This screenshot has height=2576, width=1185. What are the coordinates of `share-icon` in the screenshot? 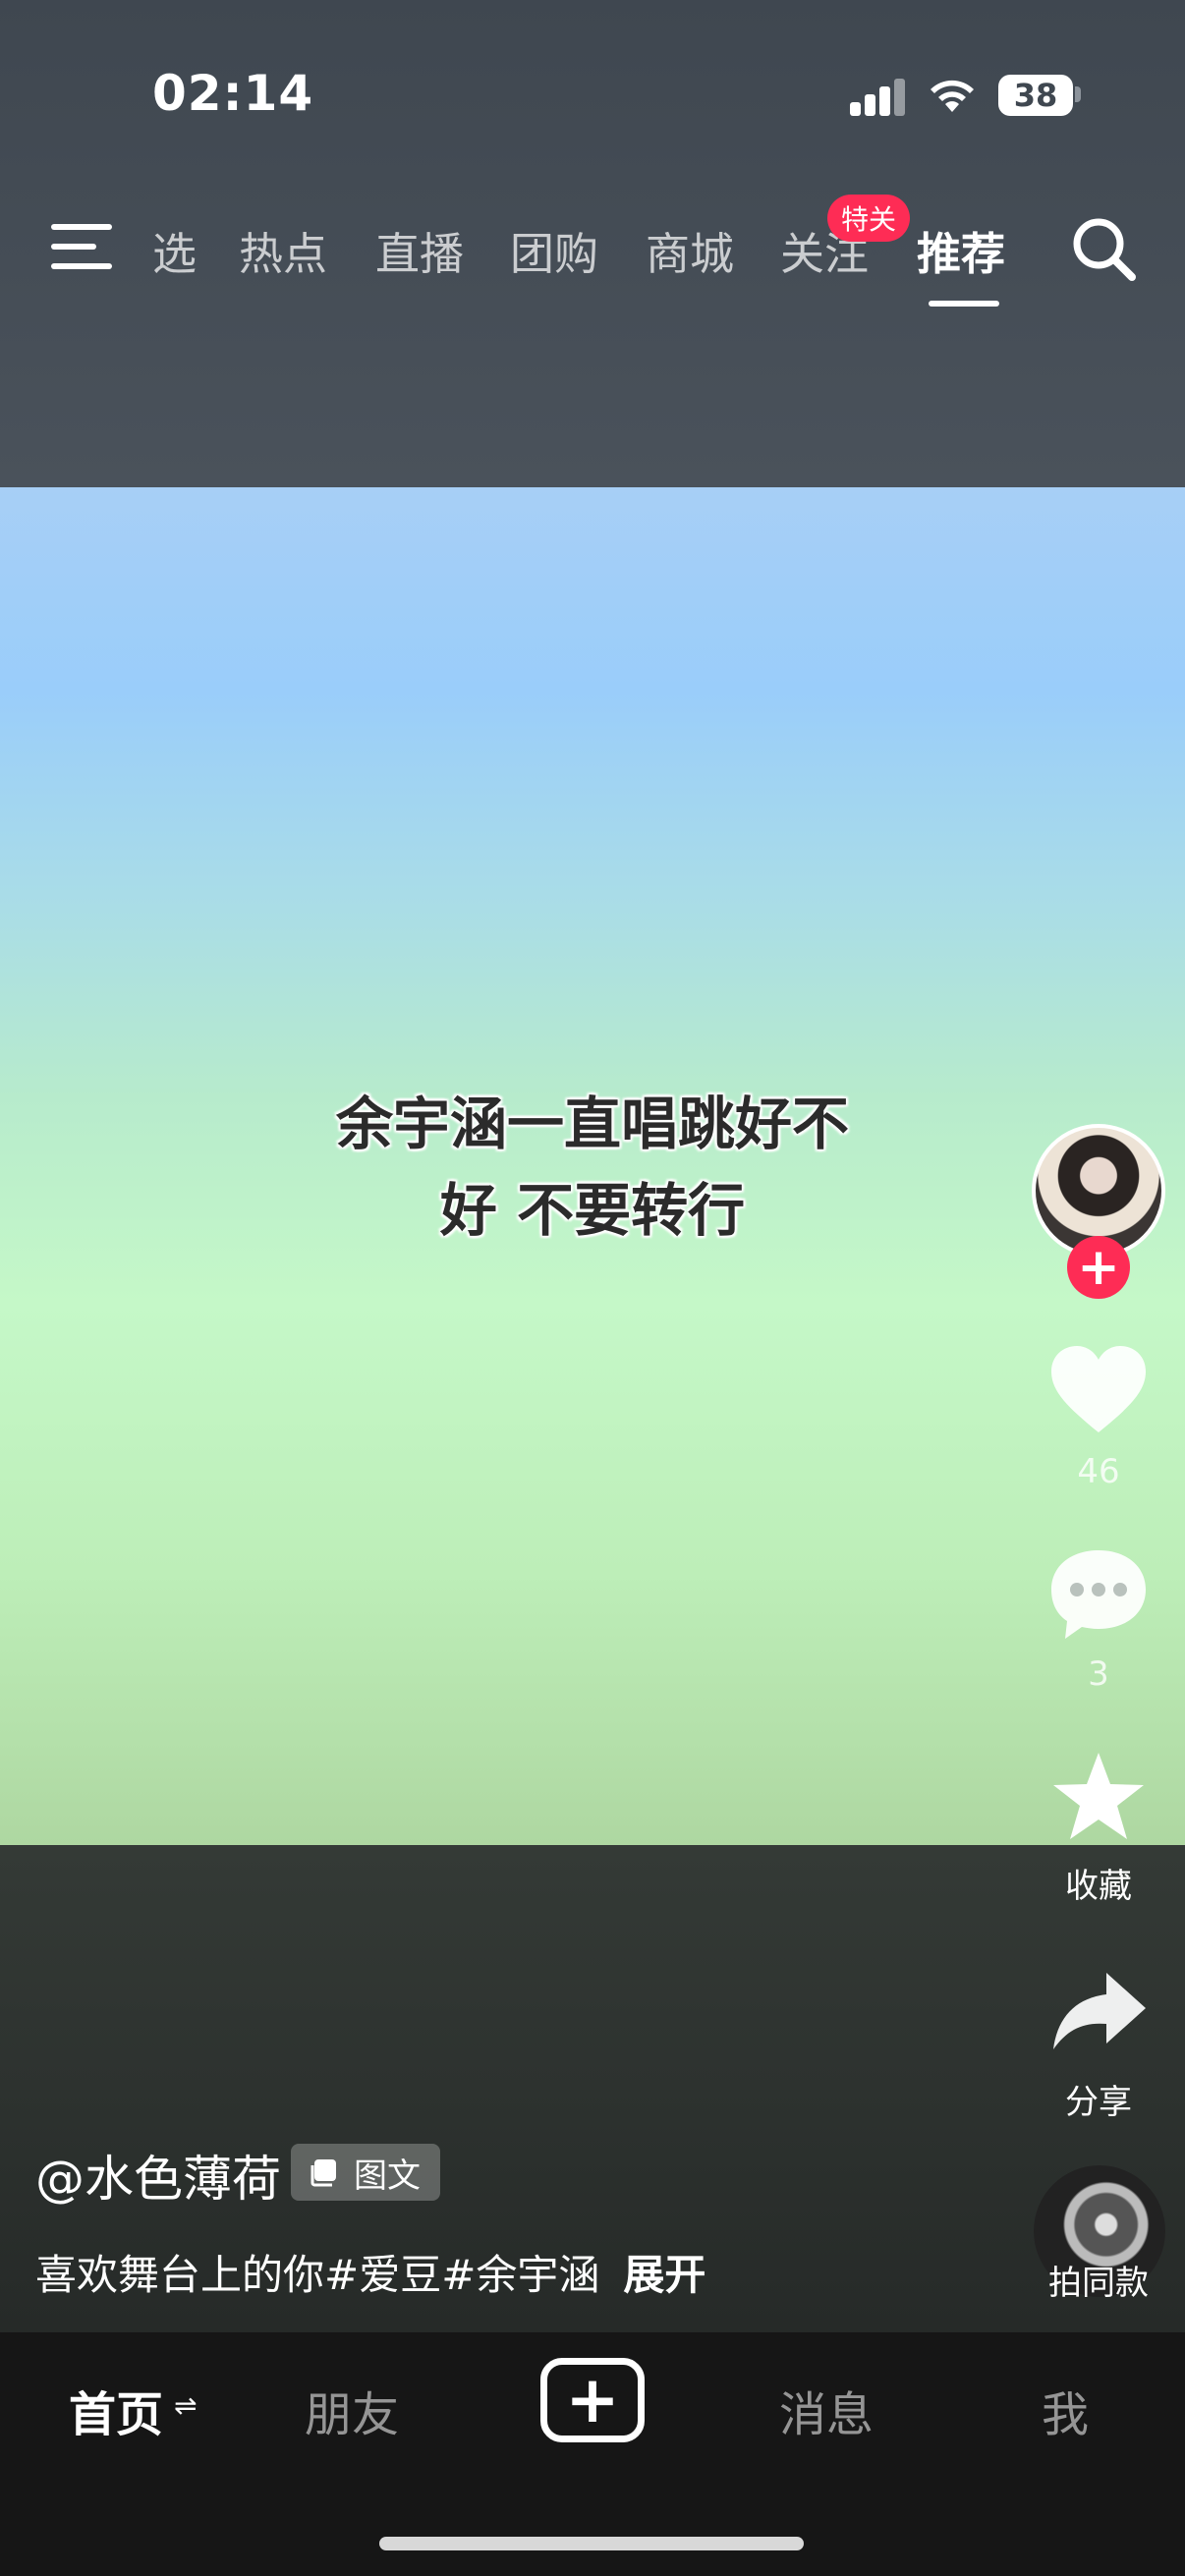 It's located at (1099, 2014).